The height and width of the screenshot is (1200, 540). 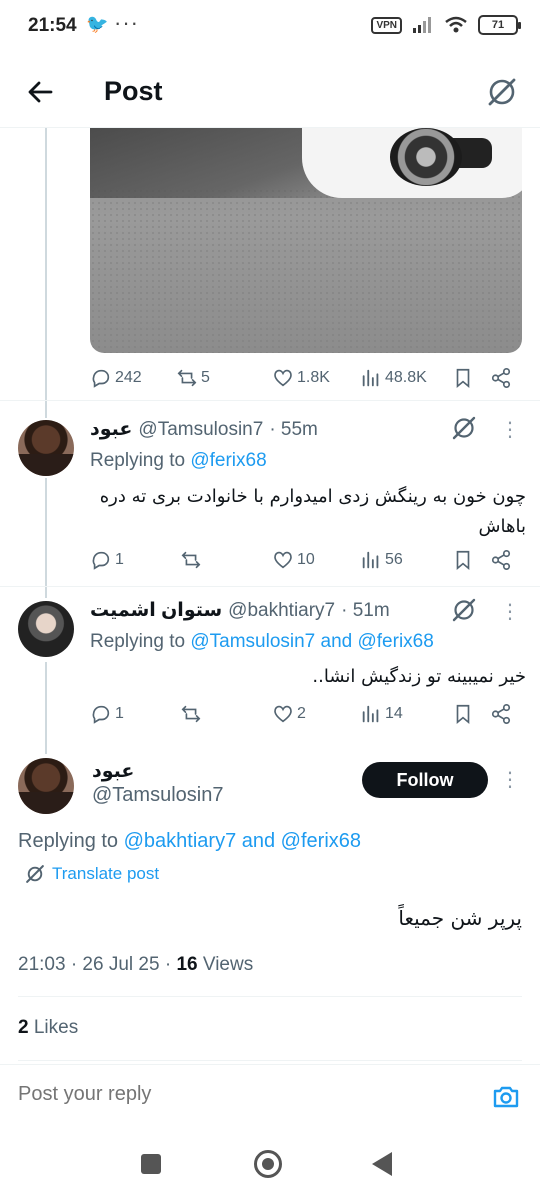 What do you see at coordinates (270, 92) in the screenshot?
I see `top-app-bar: Post` at bounding box center [270, 92].